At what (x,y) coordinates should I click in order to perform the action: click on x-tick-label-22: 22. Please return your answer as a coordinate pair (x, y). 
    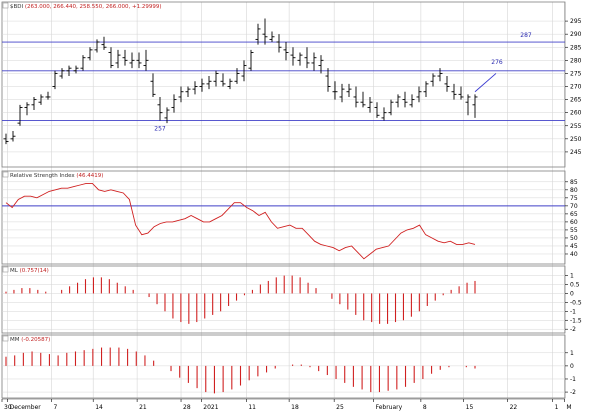
    Looking at the image, I should click on (514, 407).